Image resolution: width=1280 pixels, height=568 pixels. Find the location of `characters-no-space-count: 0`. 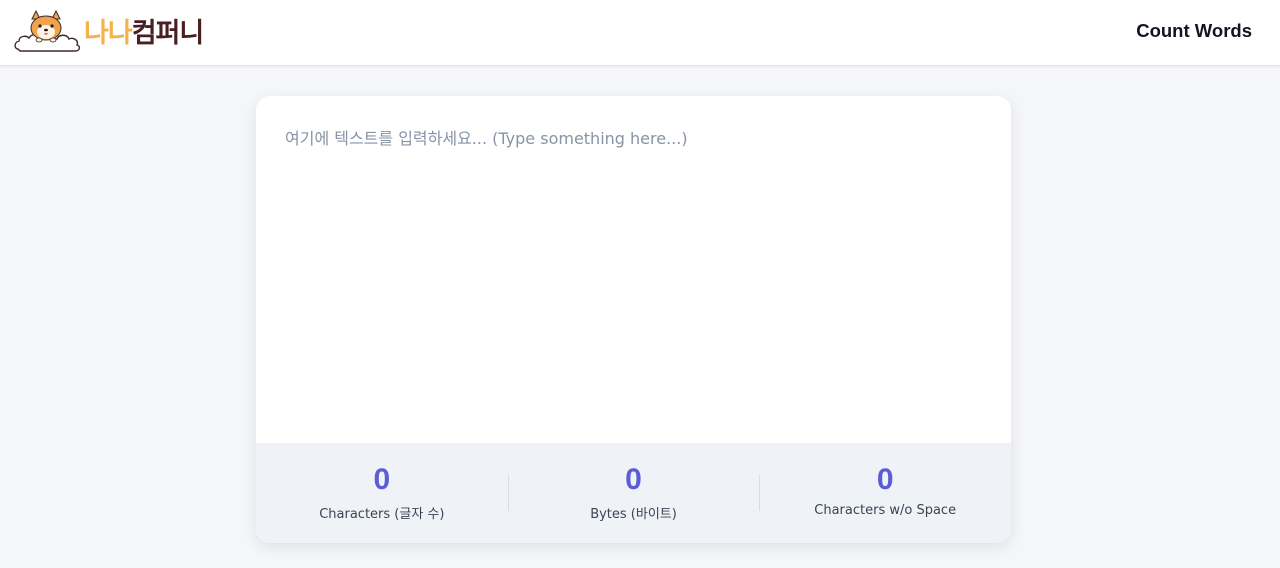

characters-no-space-count: 0 is located at coordinates (885, 479).